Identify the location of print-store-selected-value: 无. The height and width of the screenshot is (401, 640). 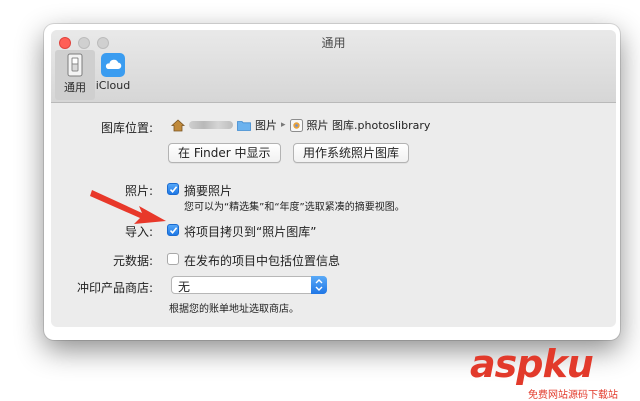
(184, 287).